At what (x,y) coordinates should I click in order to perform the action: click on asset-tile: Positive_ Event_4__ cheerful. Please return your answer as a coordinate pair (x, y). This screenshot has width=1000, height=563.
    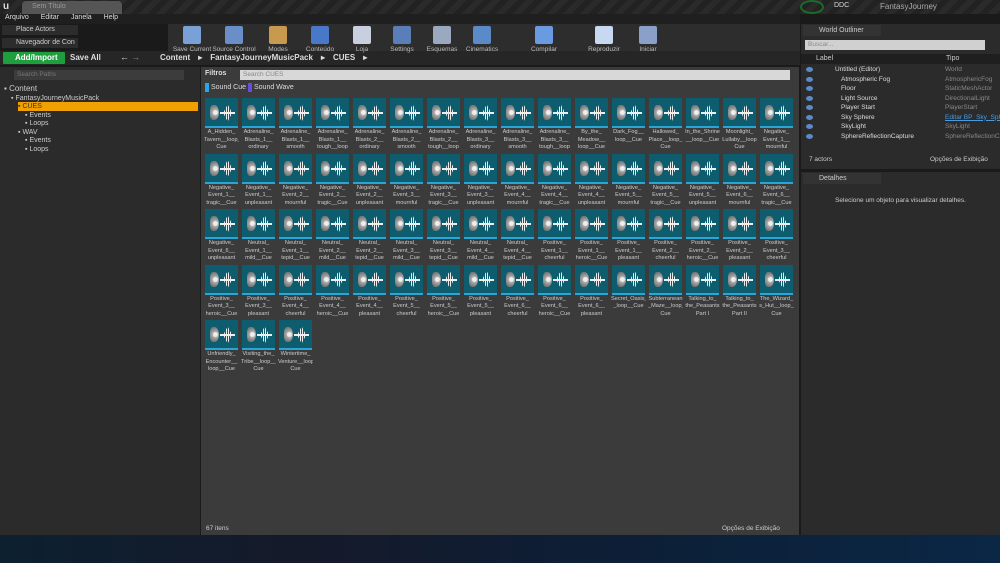
    Looking at the image, I should click on (295, 291).